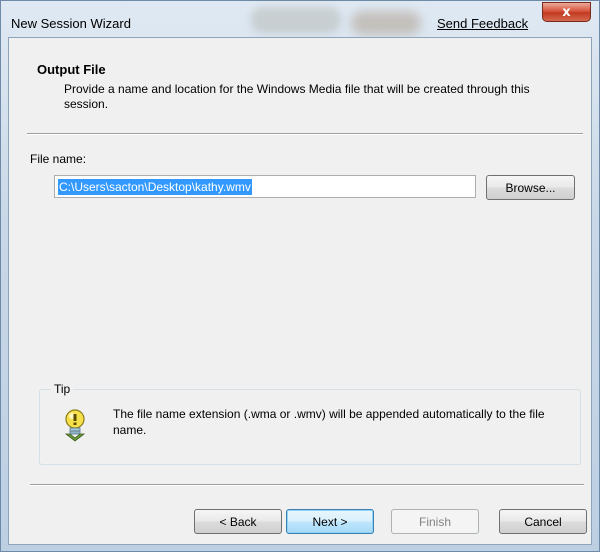 The image size is (600, 552). Describe the element at coordinates (265, 186) in the screenshot. I see `file-name-input: C:\Users\sacton\Desktop\kathy.wmv` at that location.